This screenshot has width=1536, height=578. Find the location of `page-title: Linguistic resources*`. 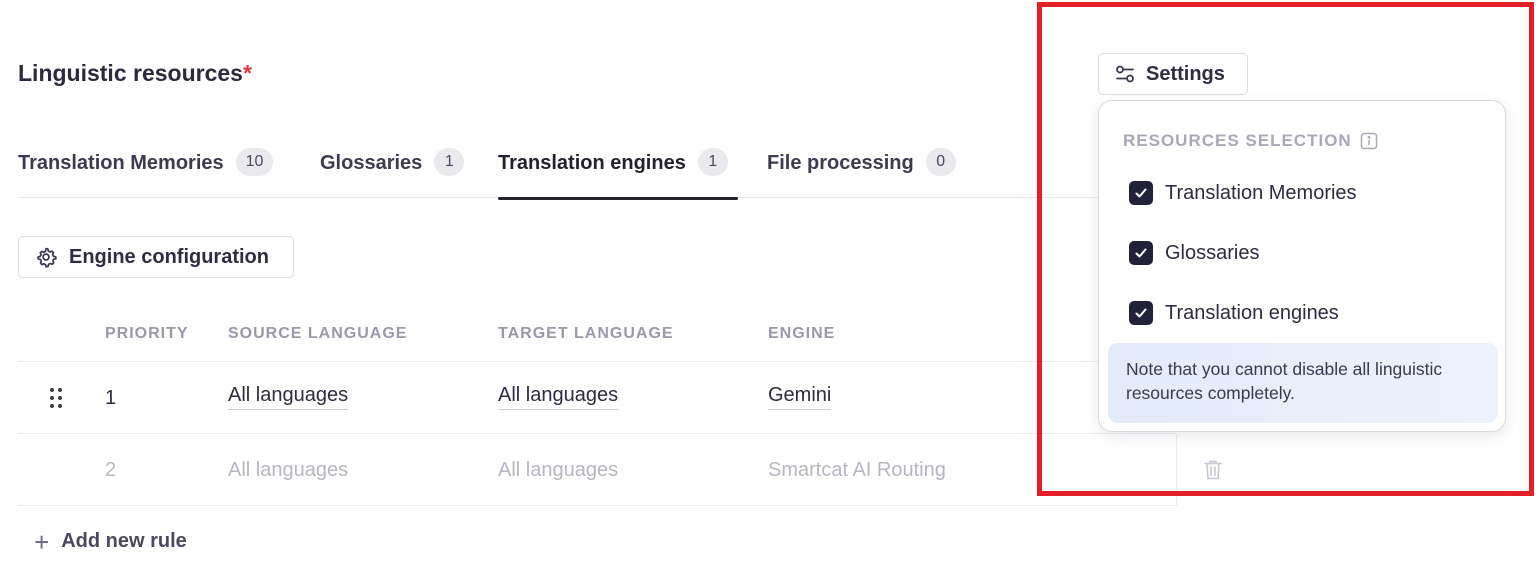

page-title: Linguistic resources* is located at coordinates (135, 73).